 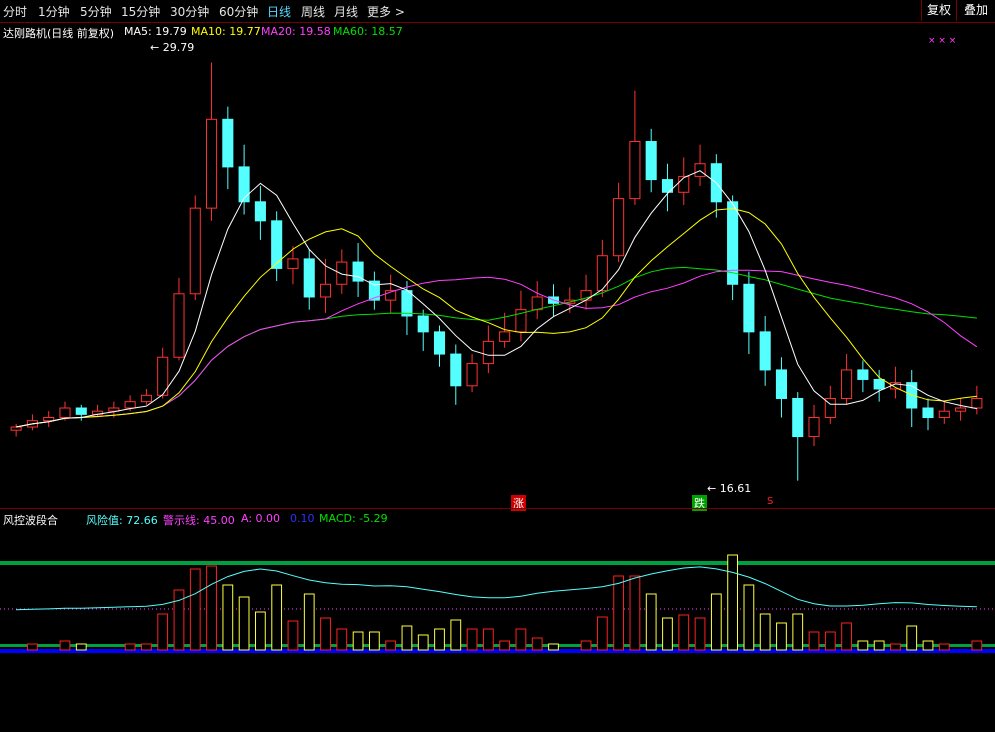 What do you see at coordinates (735, 488) in the screenshot?
I see `low-value: 16.61` at bounding box center [735, 488].